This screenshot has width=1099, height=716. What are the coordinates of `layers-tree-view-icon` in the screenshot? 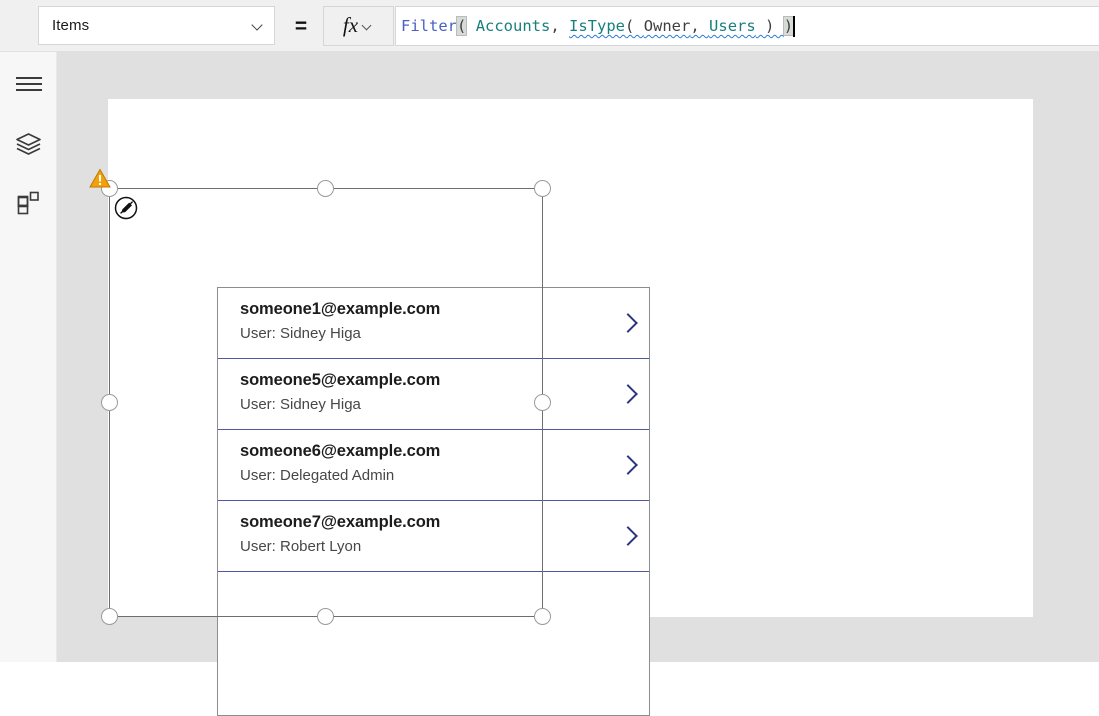 It's located at (28, 144).